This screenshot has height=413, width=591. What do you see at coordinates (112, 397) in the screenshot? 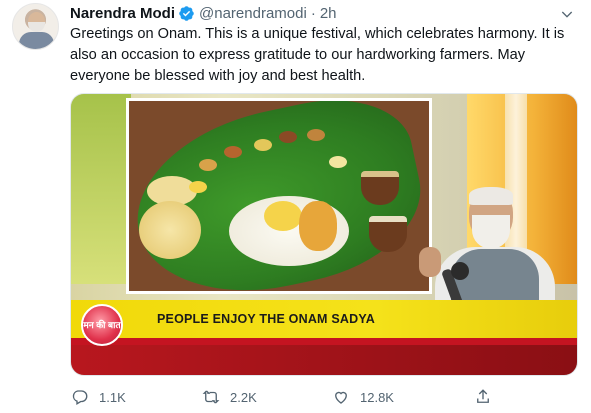
I see `reply-count: 1.1K` at bounding box center [112, 397].